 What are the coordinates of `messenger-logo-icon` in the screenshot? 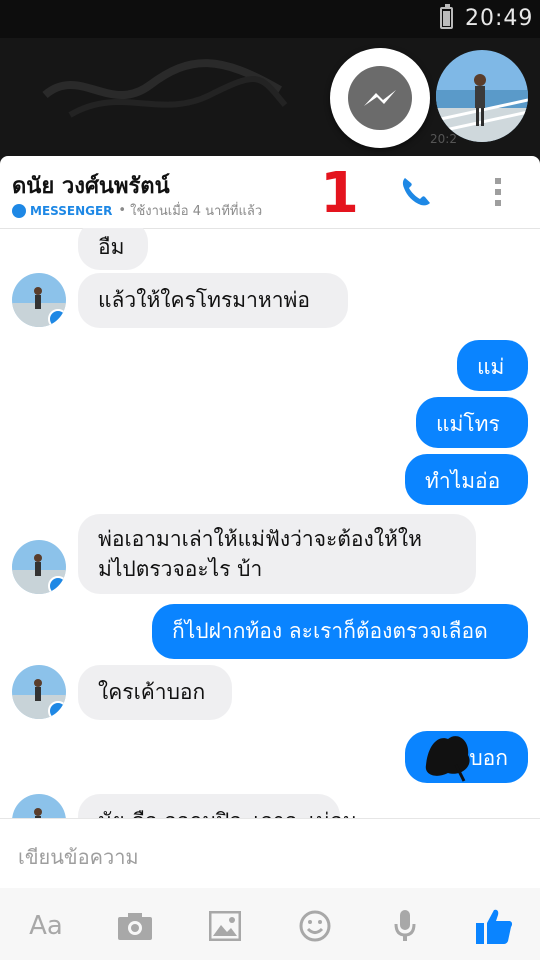 It's located at (19, 210).